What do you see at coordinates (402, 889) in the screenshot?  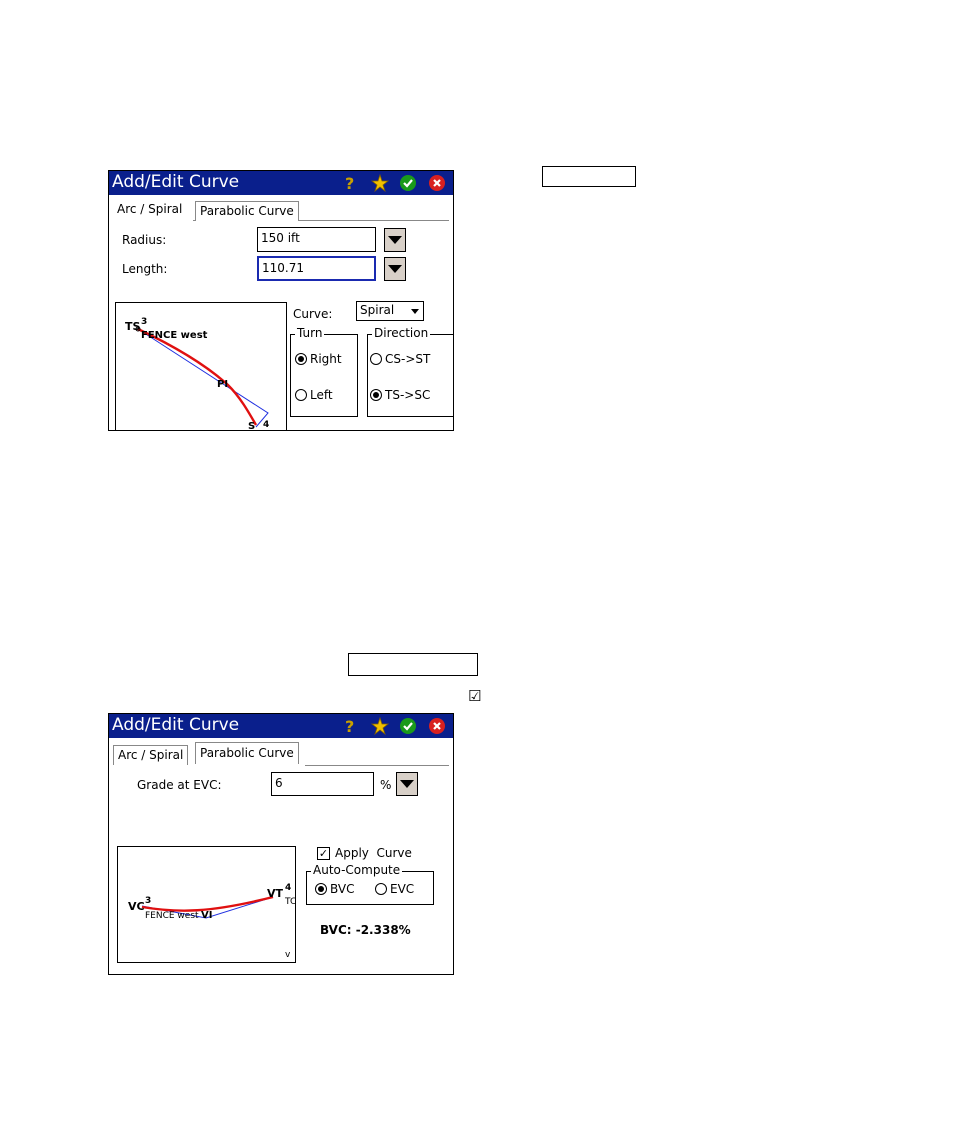 I see `auto-compute-evc-label: EVC` at bounding box center [402, 889].